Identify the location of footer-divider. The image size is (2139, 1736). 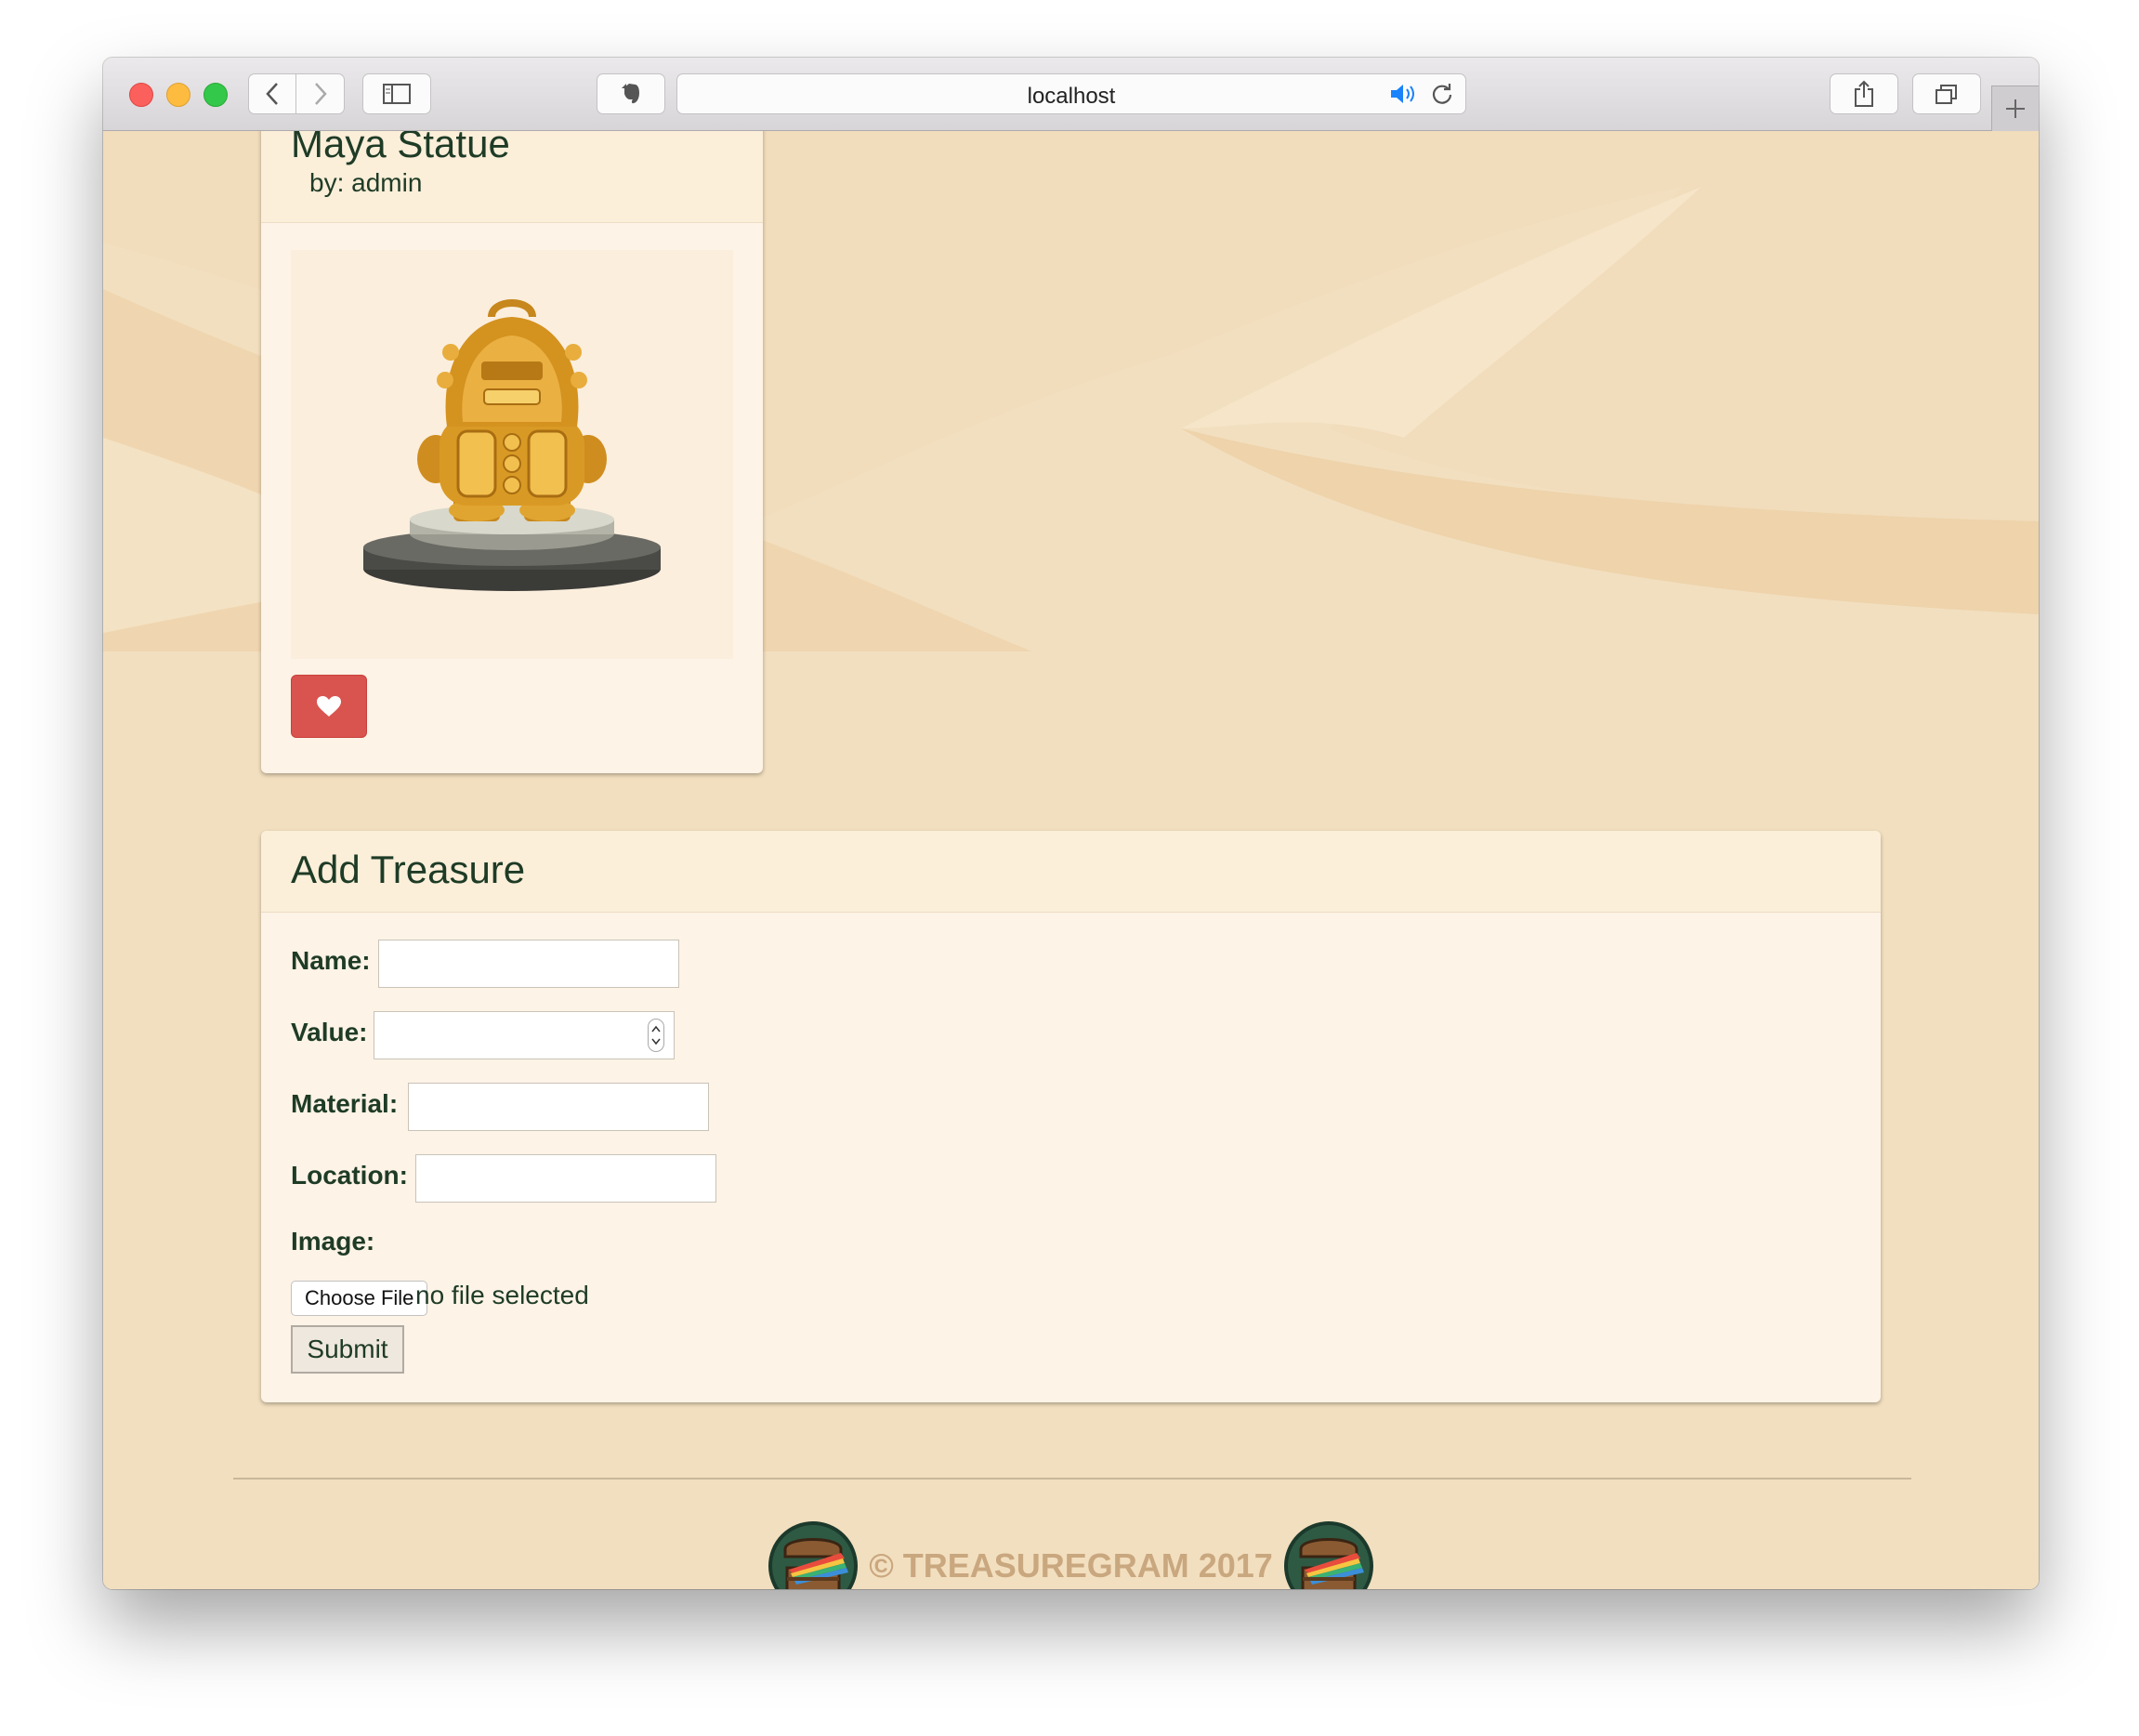
(1072, 1479).